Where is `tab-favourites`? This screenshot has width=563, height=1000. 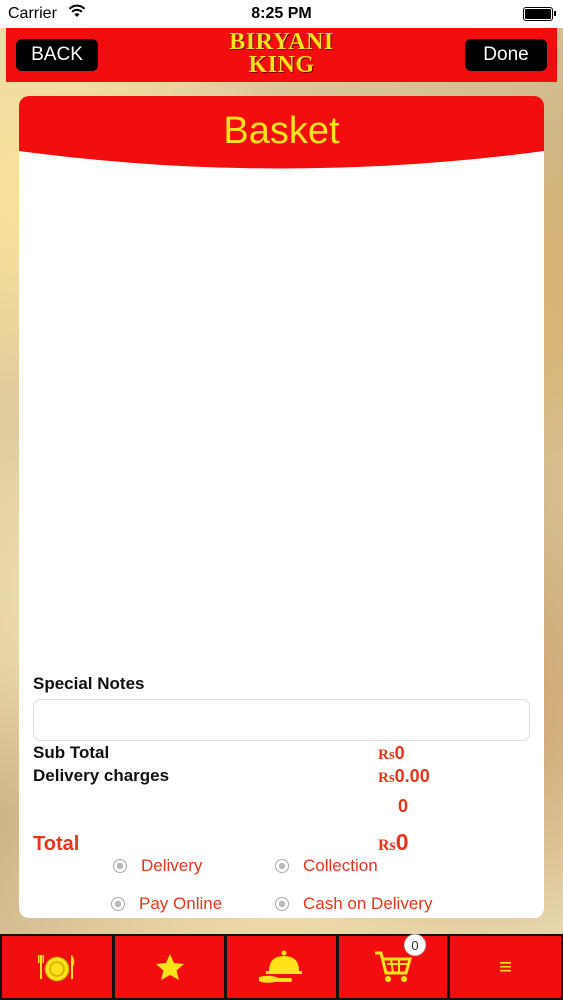
tab-favourites is located at coordinates (169, 967).